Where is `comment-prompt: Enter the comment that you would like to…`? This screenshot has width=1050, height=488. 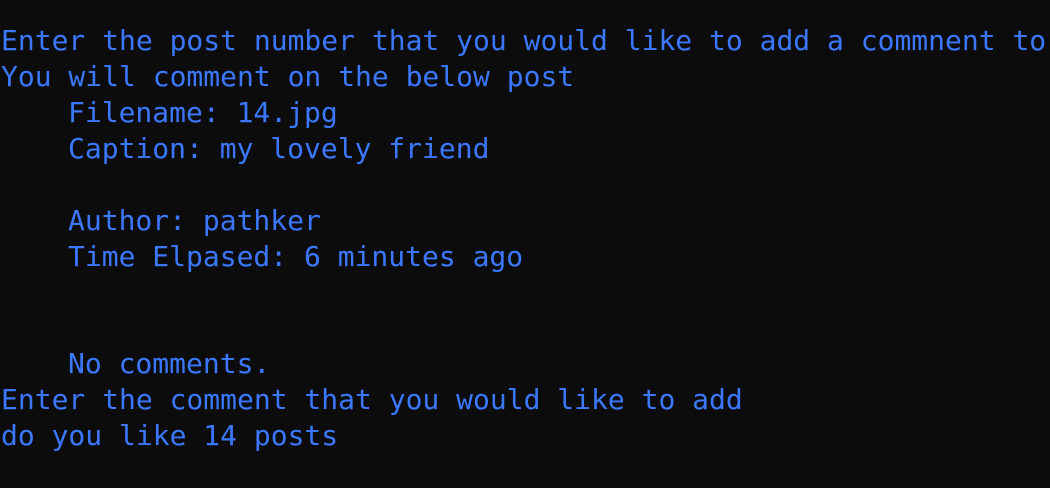 comment-prompt: Enter the comment that you would like to… is located at coordinates (372, 399).